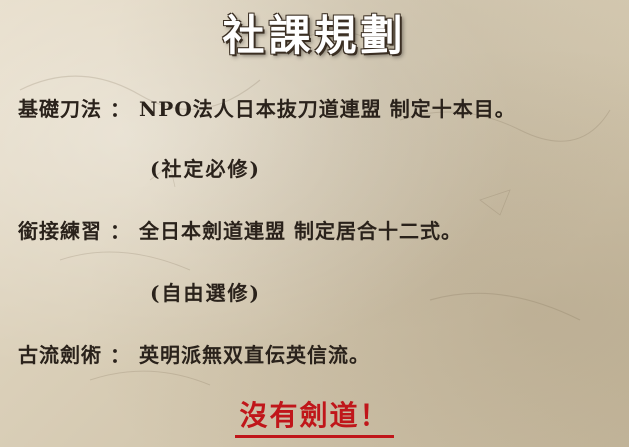  I want to click on row-value: 全日本劍道連盟 制定居合十二式。, so click(300, 231).